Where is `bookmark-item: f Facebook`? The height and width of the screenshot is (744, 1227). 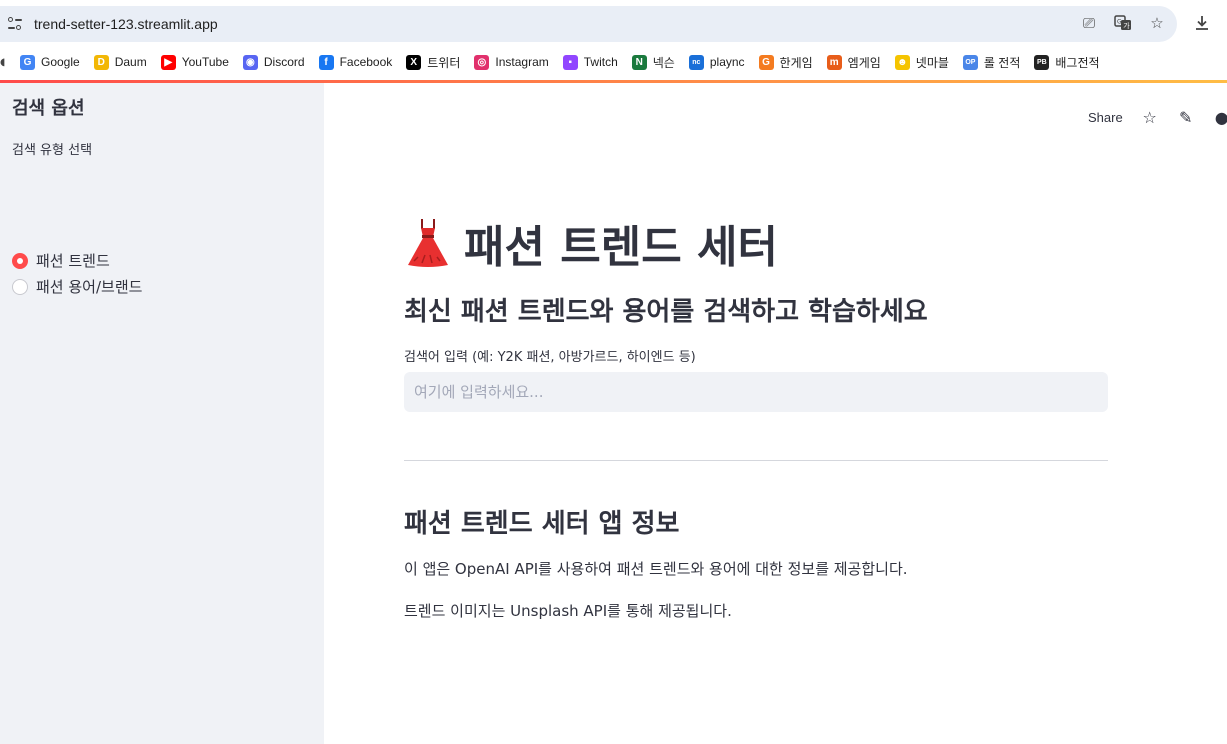 bookmark-item: f Facebook is located at coordinates (355, 62).